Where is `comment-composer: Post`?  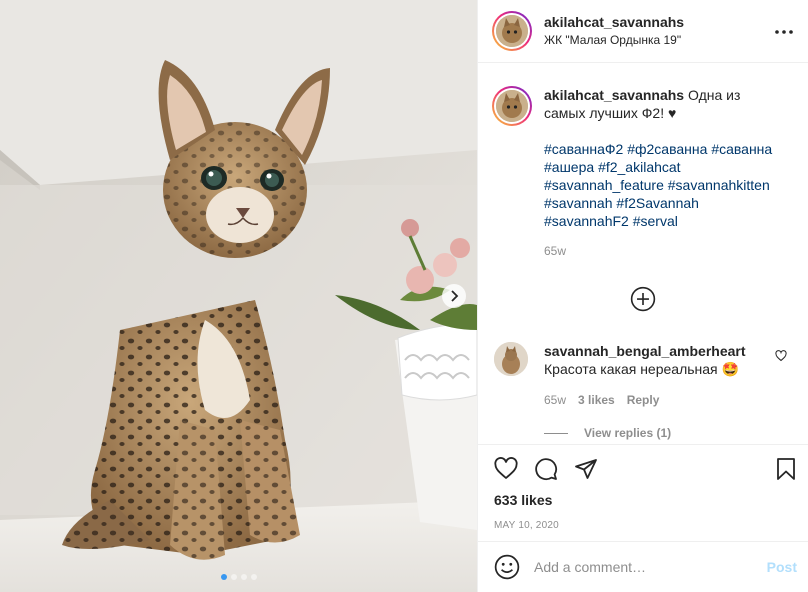 comment-composer: Post is located at coordinates (643, 566).